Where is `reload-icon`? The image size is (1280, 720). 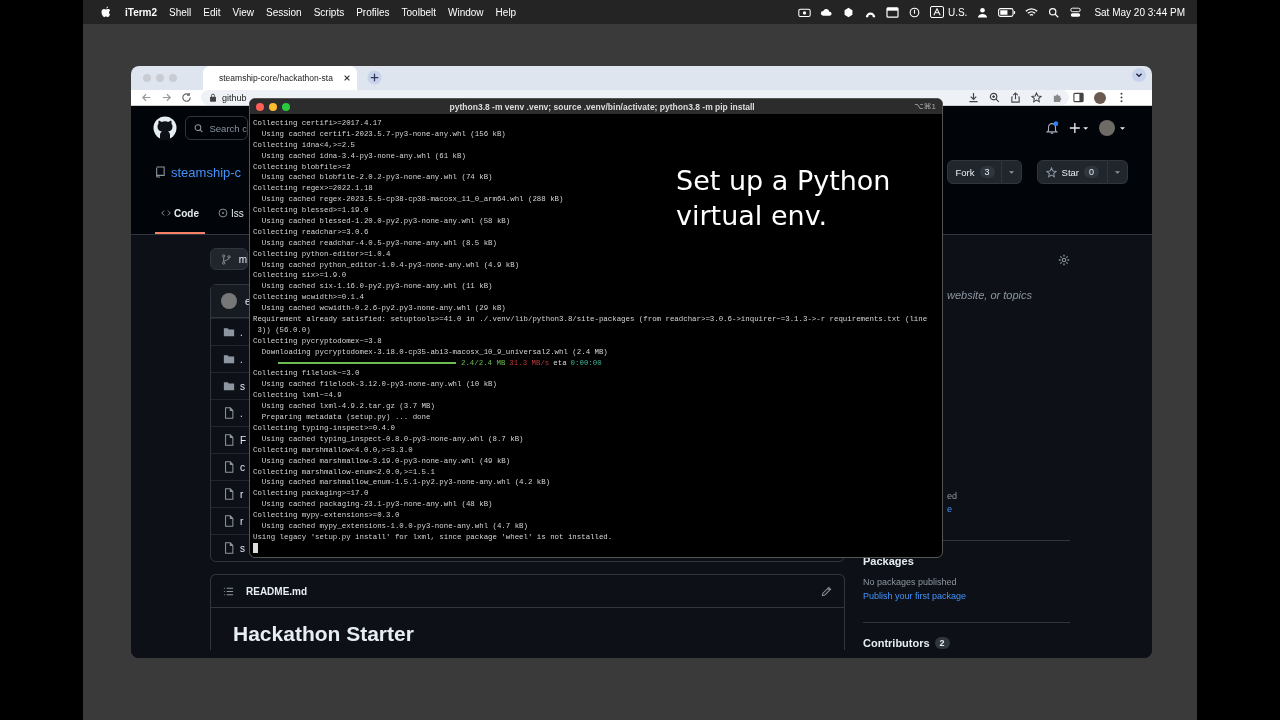 reload-icon is located at coordinates (186, 97).